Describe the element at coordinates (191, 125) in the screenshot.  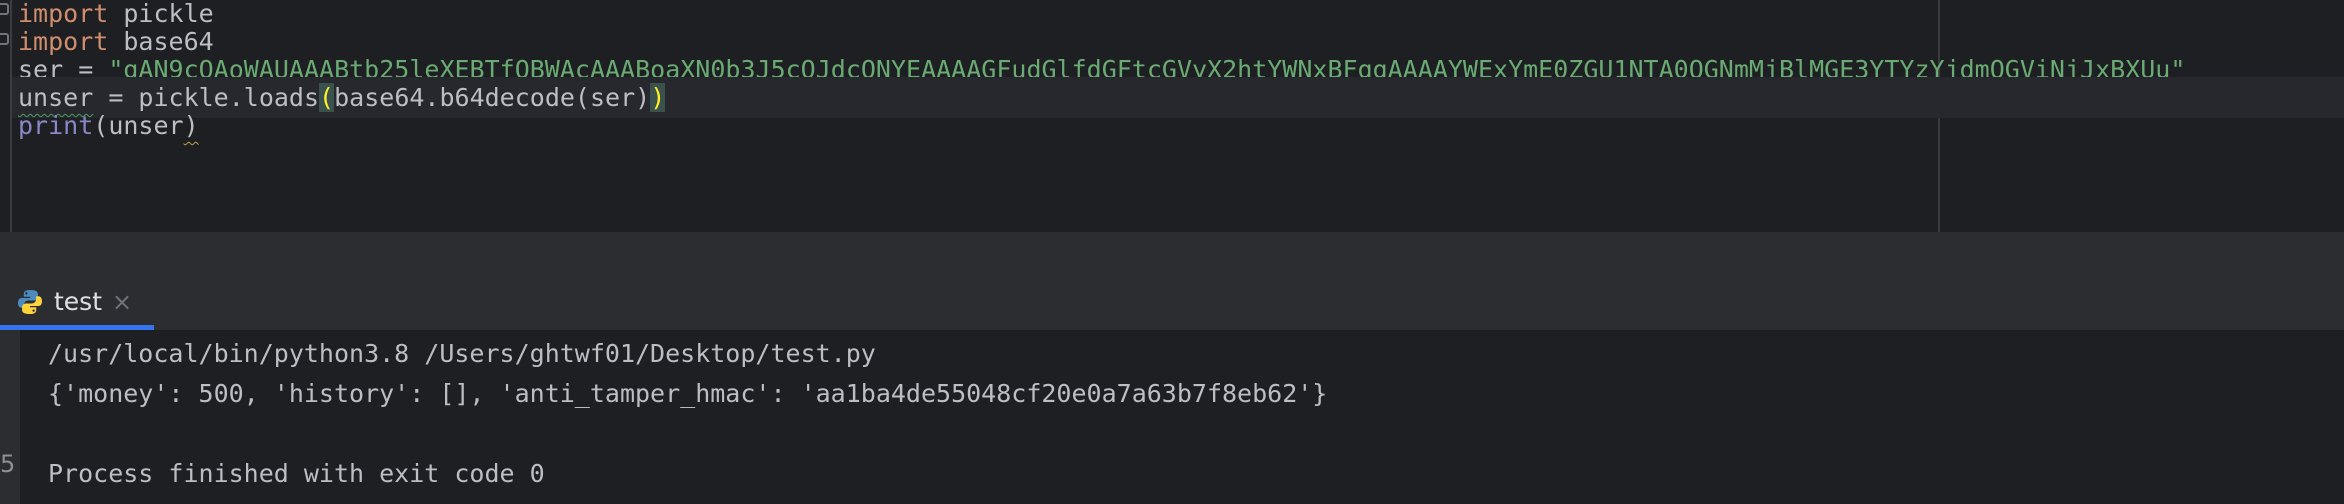
I see `paren: )` at that location.